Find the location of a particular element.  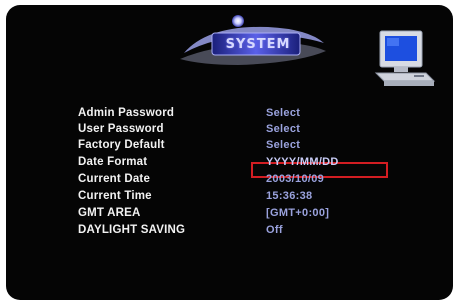

computer-icon is located at coordinates (405, 58).